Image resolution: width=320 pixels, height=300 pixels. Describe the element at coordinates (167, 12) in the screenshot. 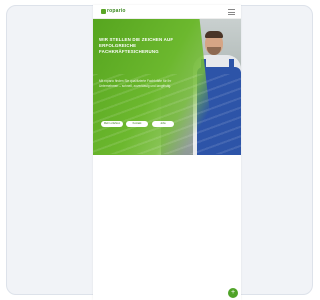

I see `site-header: ropario` at that location.